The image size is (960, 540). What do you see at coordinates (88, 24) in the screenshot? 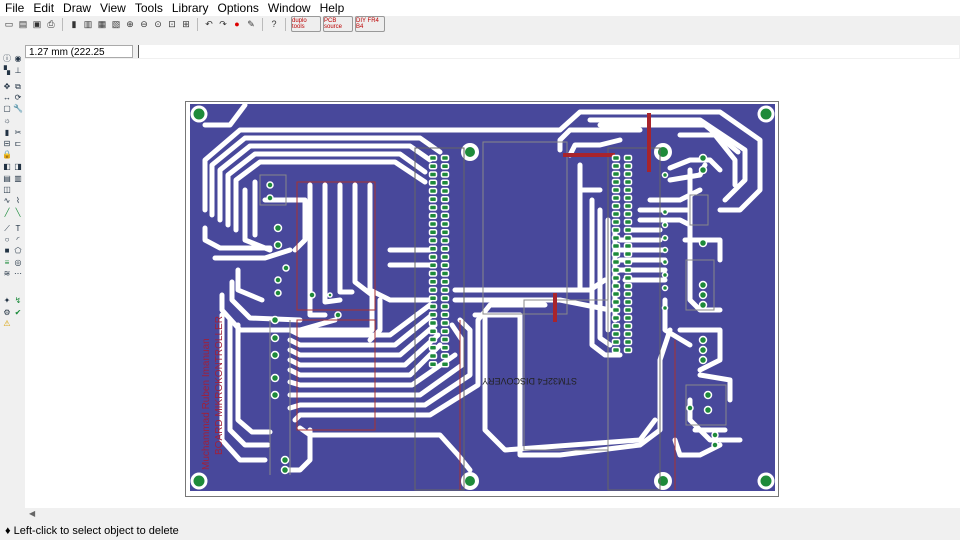
I see `library-icon: ▥` at bounding box center [88, 24].